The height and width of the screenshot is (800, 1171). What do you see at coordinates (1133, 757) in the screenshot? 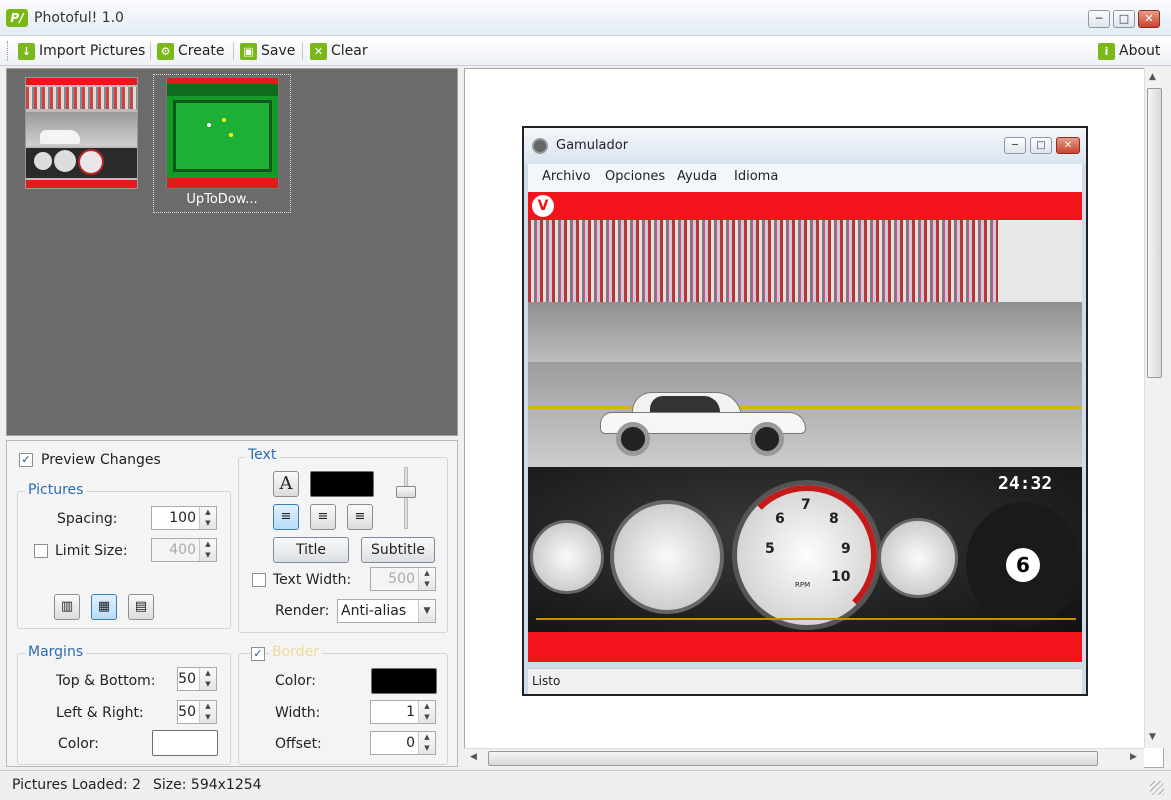
I see `scroll-right-icon: ▶` at bounding box center [1133, 757].